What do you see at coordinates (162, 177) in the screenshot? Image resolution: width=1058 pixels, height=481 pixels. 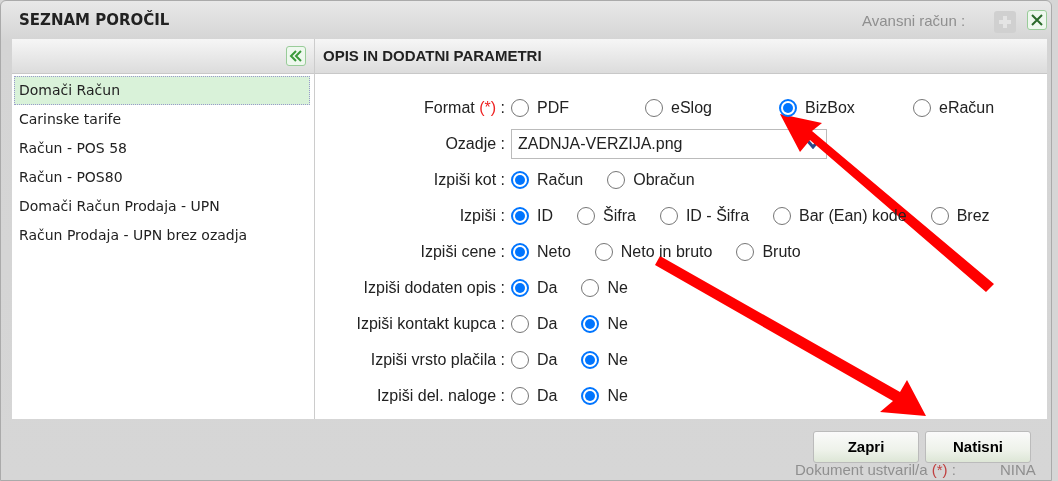 I see `report-list-item: Račun - POS80` at bounding box center [162, 177].